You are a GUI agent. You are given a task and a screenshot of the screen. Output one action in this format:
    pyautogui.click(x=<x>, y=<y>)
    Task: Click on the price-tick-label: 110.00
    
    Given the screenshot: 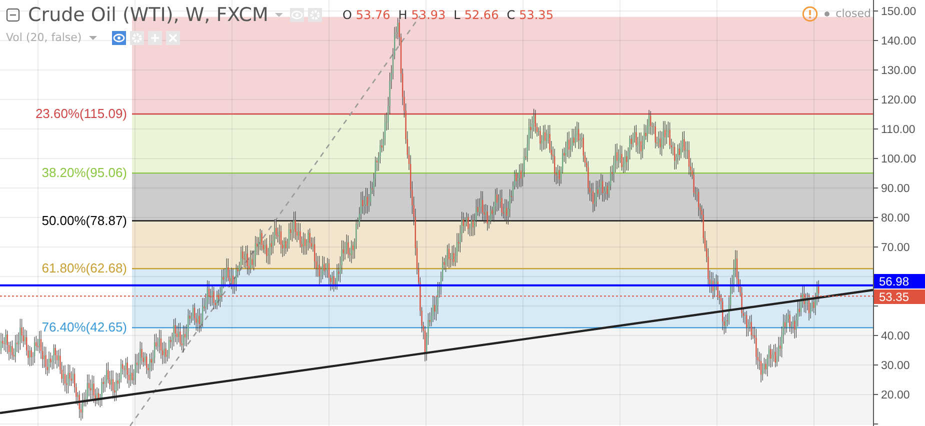 What is the action you would take?
    pyautogui.click(x=898, y=130)
    